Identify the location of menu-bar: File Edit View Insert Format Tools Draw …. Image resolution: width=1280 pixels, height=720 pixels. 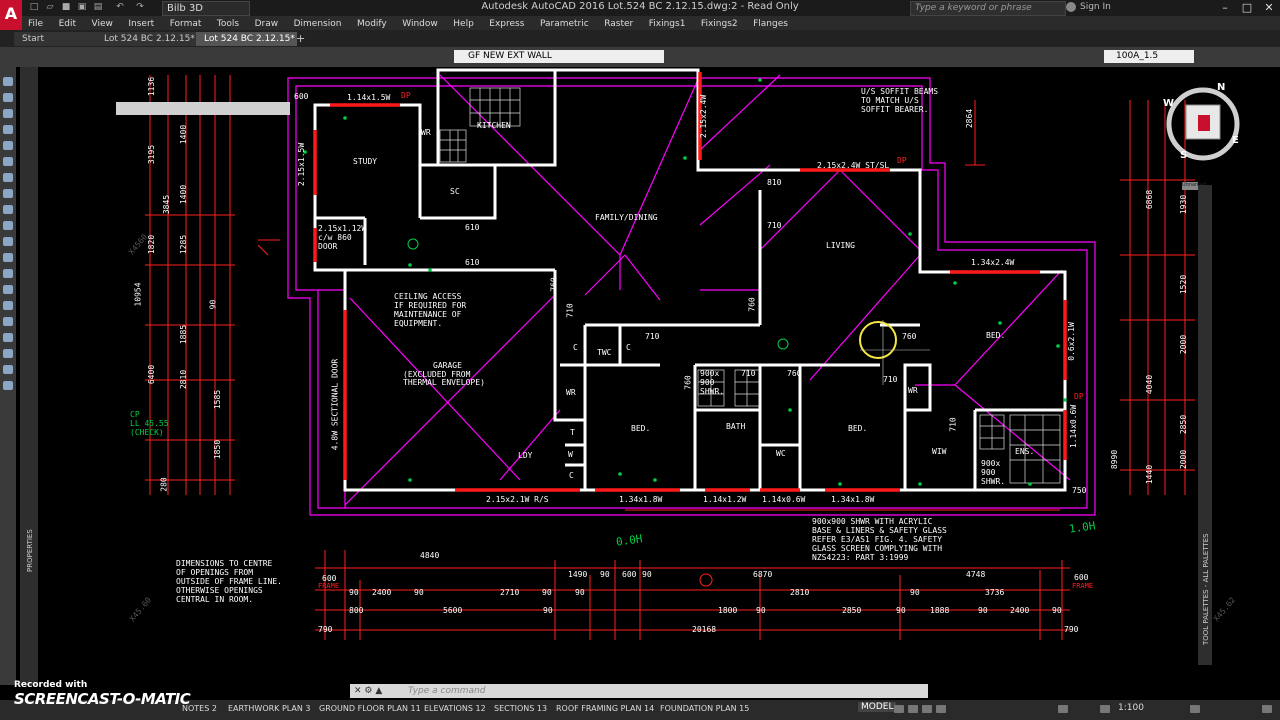
(651, 23).